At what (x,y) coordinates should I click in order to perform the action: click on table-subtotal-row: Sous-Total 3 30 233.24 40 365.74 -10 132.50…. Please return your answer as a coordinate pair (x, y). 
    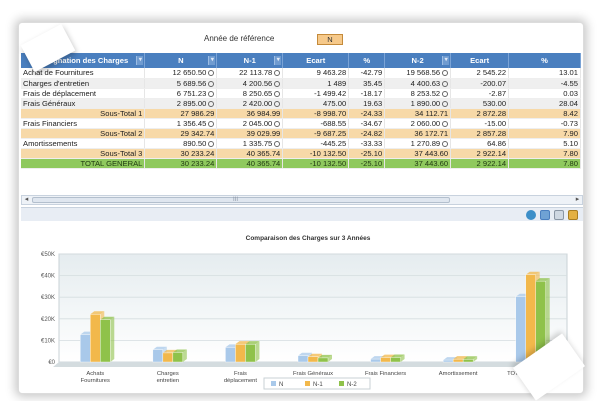
    Looking at the image, I should click on (301, 153).